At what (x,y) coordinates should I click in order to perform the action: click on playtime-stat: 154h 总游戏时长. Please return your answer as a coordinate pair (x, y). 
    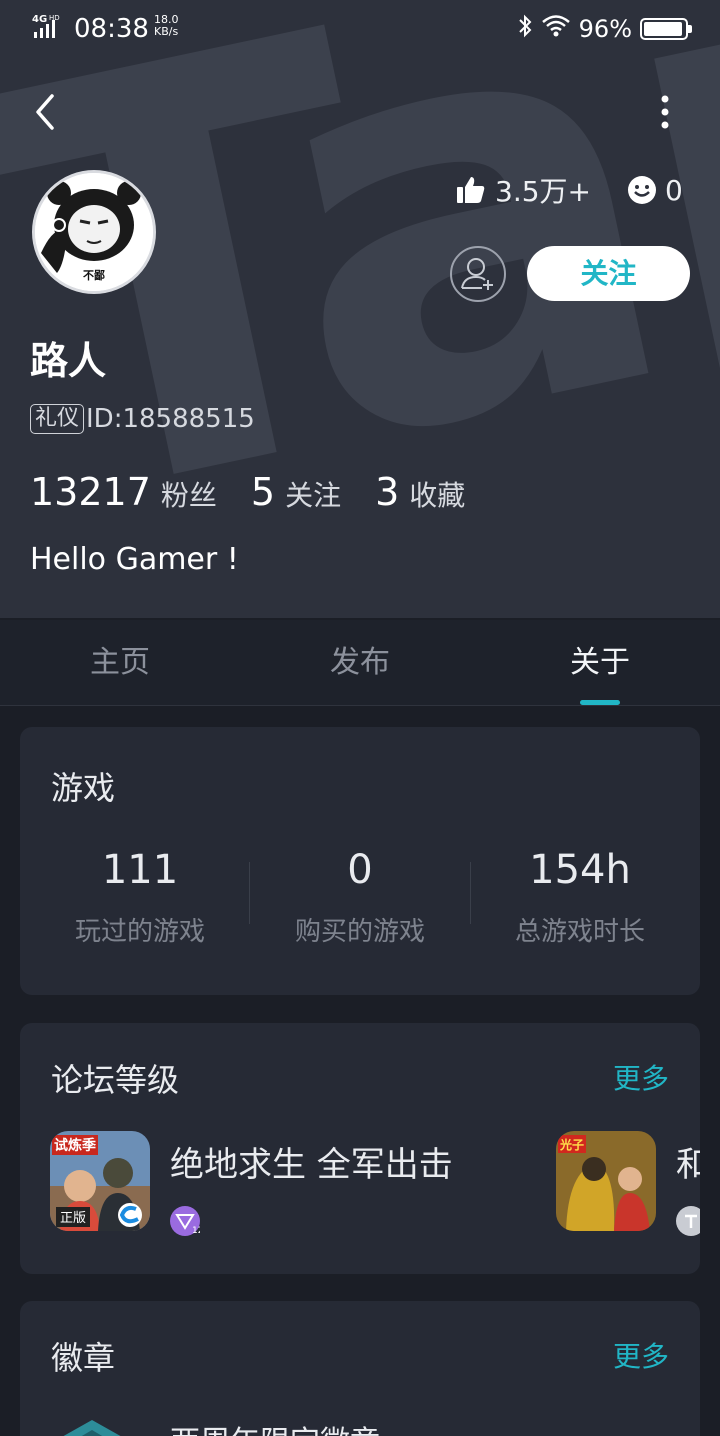
    Looking at the image, I should click on (580, 897).